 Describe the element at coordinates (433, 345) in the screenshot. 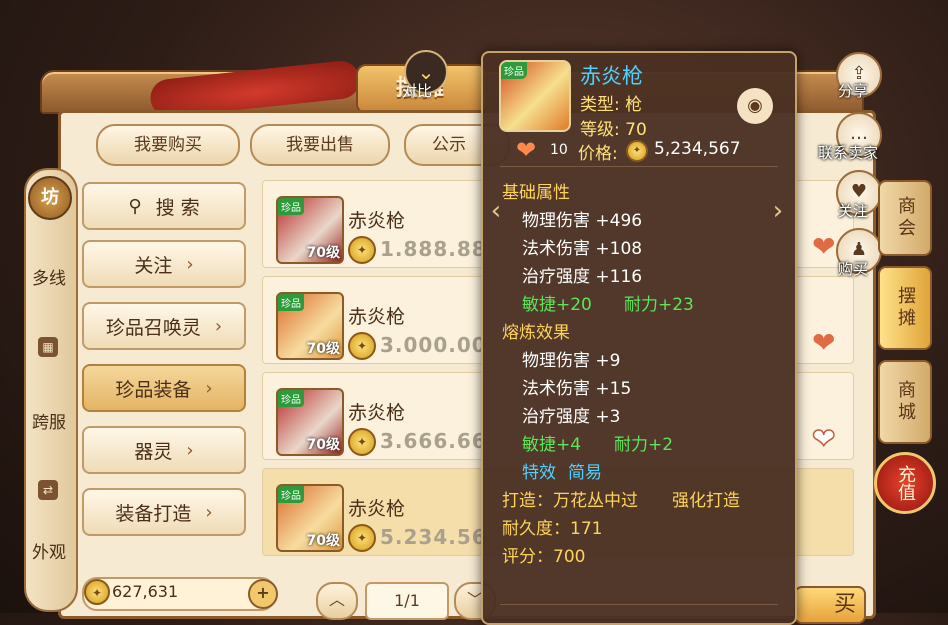

I see `item-price: 3.000.00` at that location.